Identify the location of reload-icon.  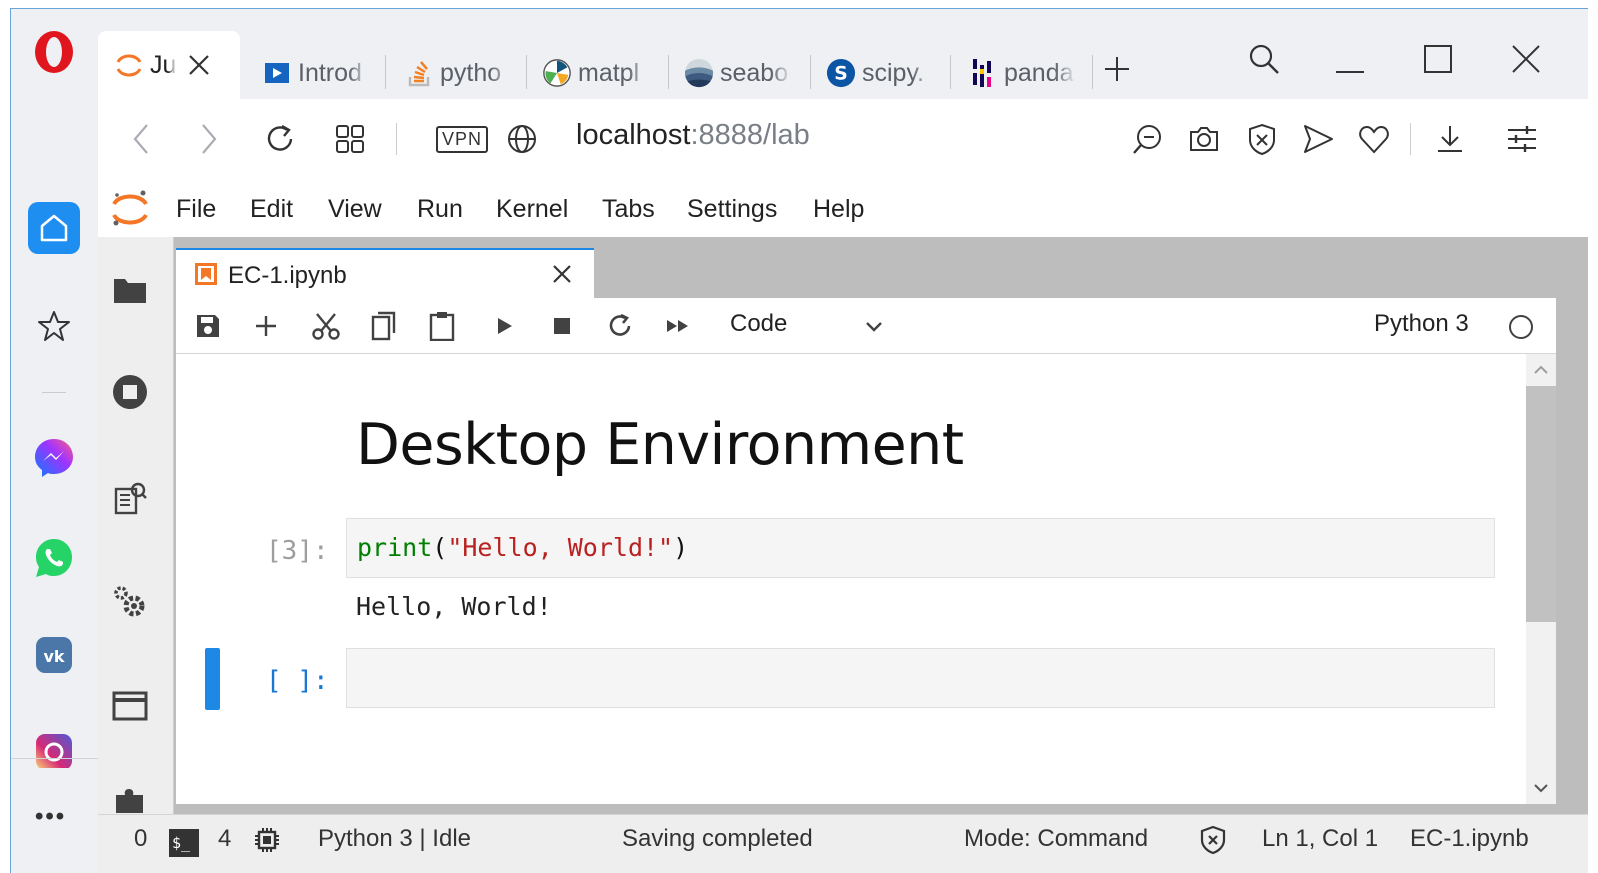
(280, 139).